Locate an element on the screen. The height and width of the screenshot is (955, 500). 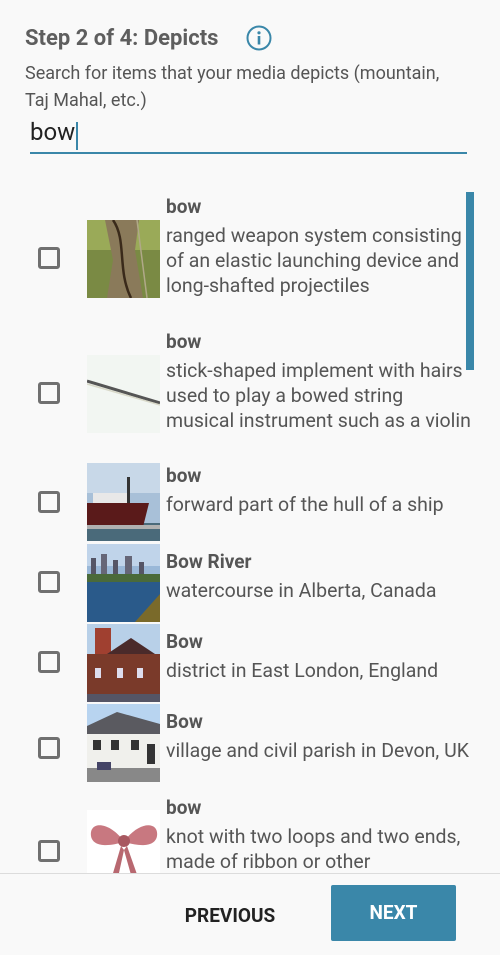
footer-bar: PREVIOUS NEXT is located at coordinates (250, 914).